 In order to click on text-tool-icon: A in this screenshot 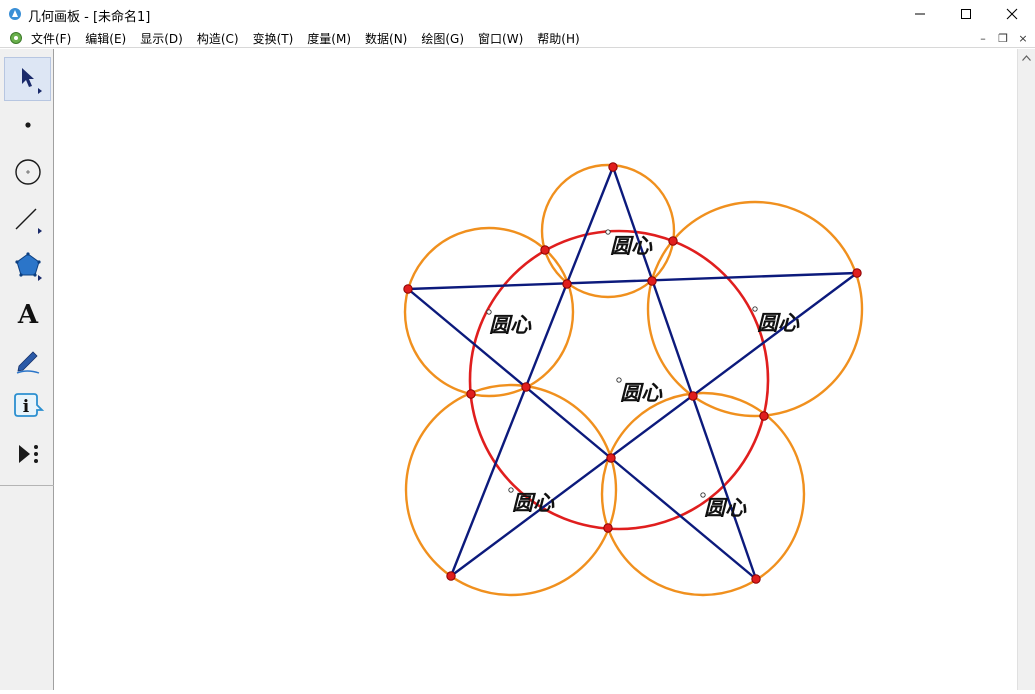, I will do `click(27, 314)`.